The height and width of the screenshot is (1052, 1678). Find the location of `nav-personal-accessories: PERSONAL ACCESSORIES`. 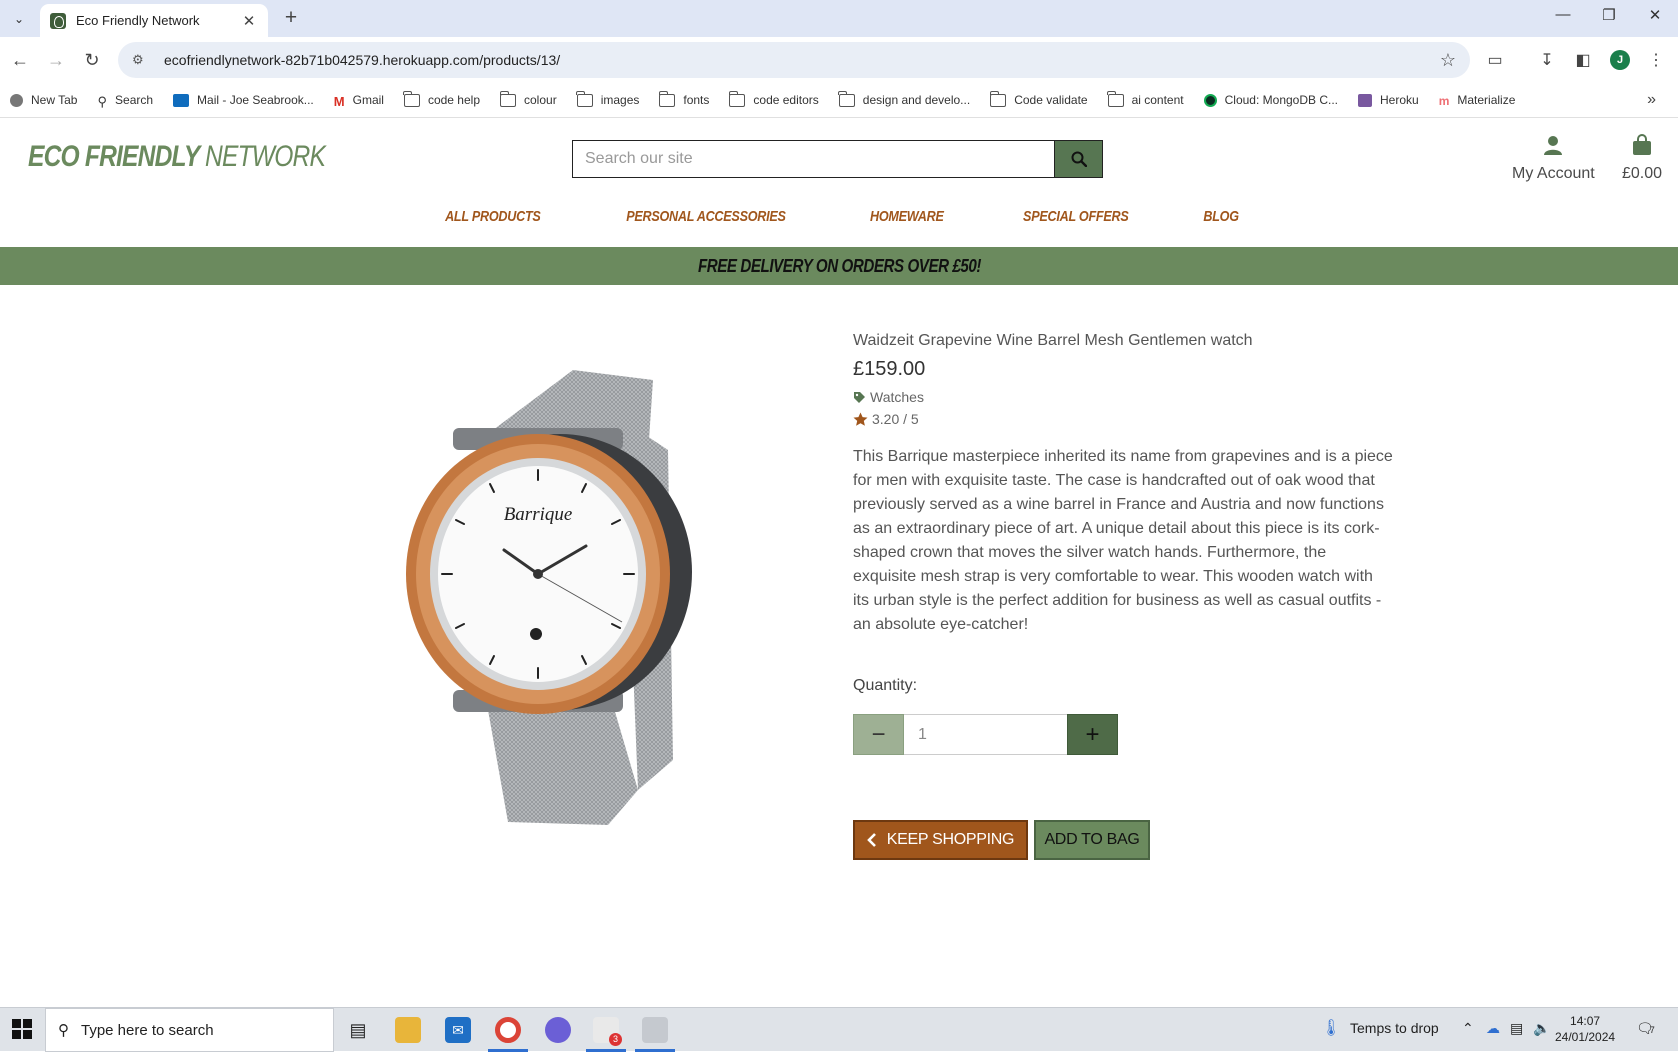

nav-personal-accessories: PERSONAL ACCESSORIES is located at coordinates (706, 216).